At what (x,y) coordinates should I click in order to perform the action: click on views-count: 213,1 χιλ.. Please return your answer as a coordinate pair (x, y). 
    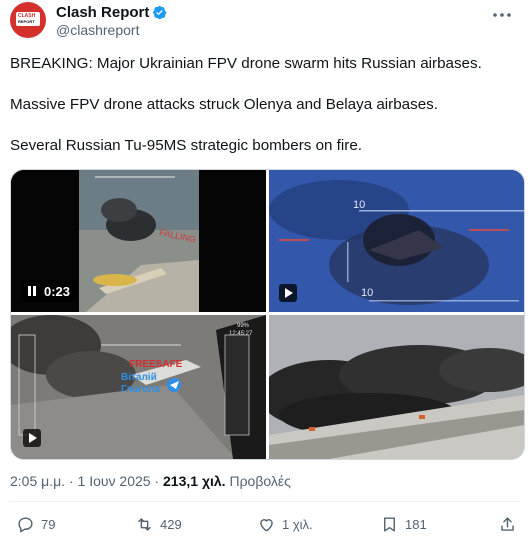
    Looking at the image, I should click on (194, 481).